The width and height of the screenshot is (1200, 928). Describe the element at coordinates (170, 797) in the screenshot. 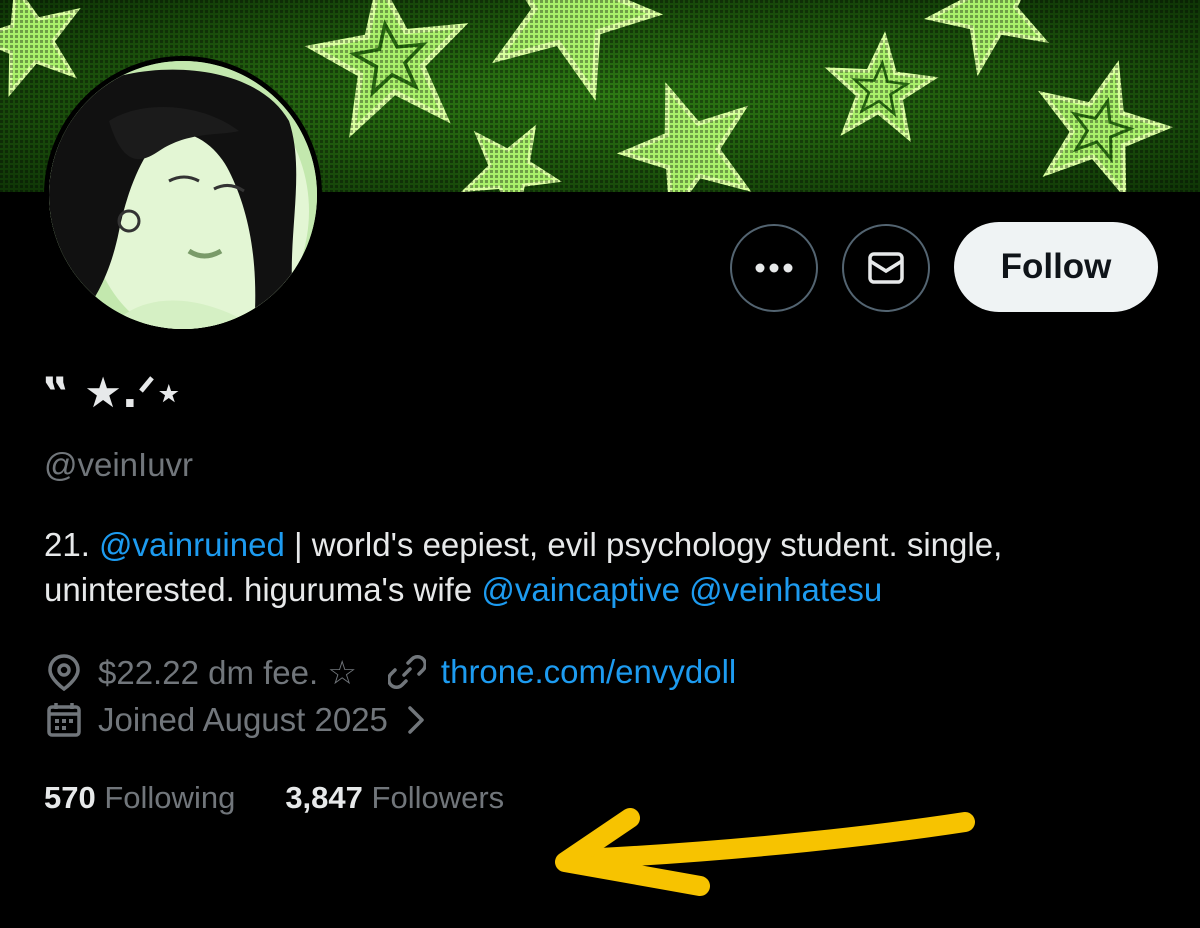

I see `following-label: Following` at that location.